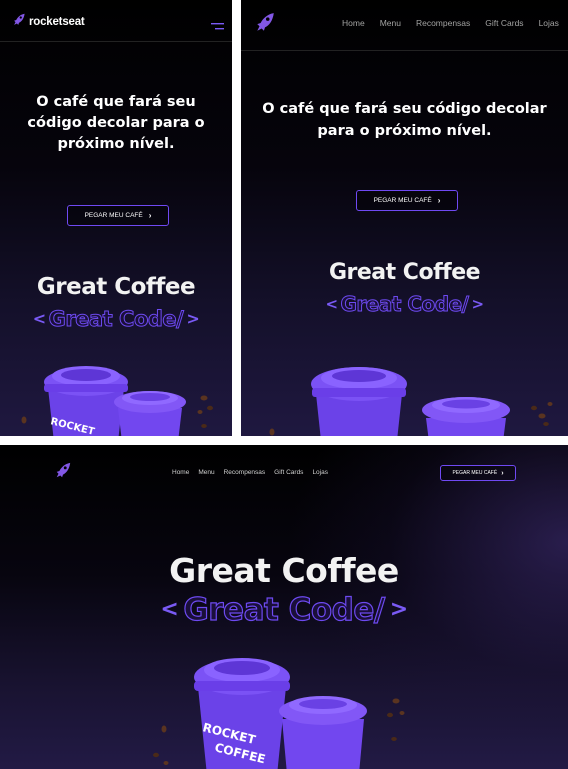 The image size is (568, 769). What do you see at coordinates (217, 25) in the screenshot?
I see `hamburger-menu-icon` at bounding box center [217, 25].